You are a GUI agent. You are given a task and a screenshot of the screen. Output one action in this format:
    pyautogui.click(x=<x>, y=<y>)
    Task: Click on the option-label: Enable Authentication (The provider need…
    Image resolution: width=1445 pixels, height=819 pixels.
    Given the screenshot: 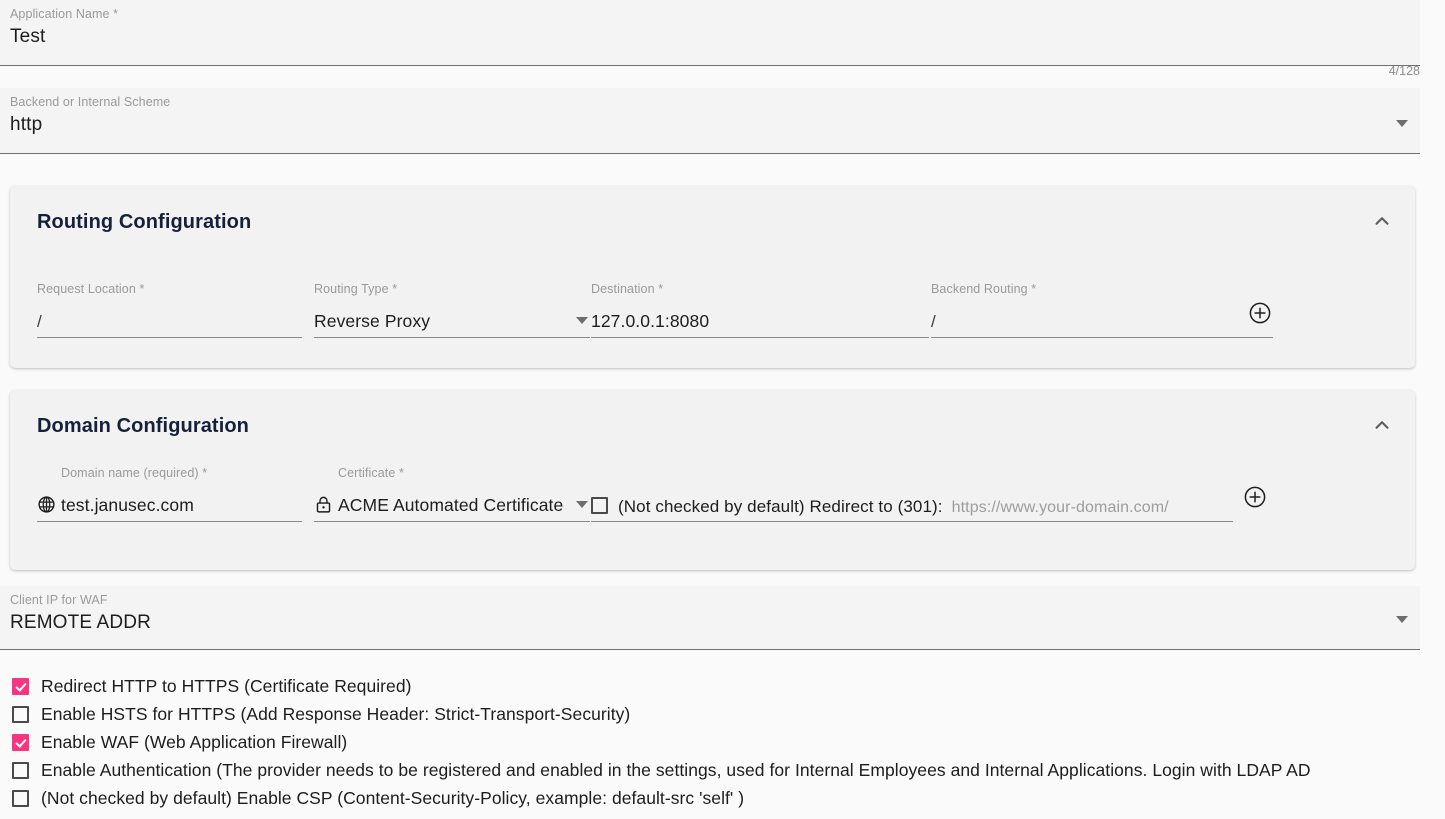 What is the action you would take?
    pyautogui.click(x=676, y=769)
    